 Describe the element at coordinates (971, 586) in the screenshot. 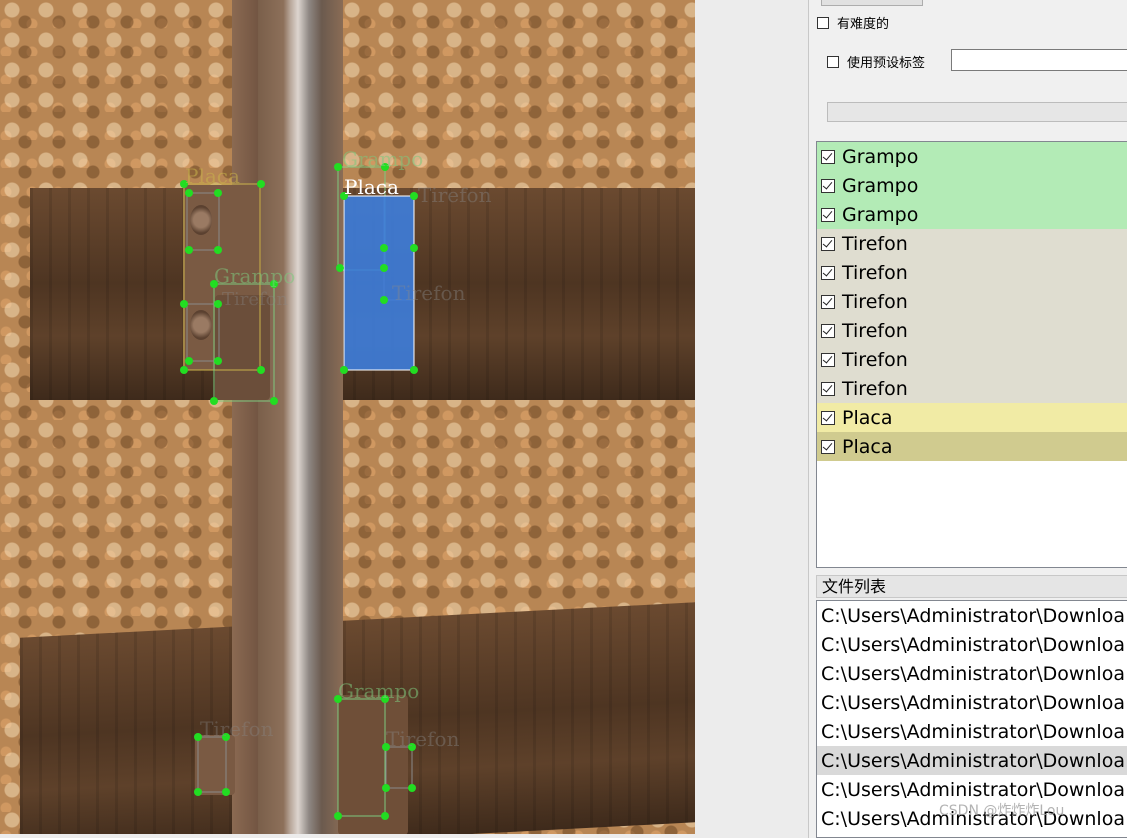

I see `file-list-title: 文件列表` at that location.